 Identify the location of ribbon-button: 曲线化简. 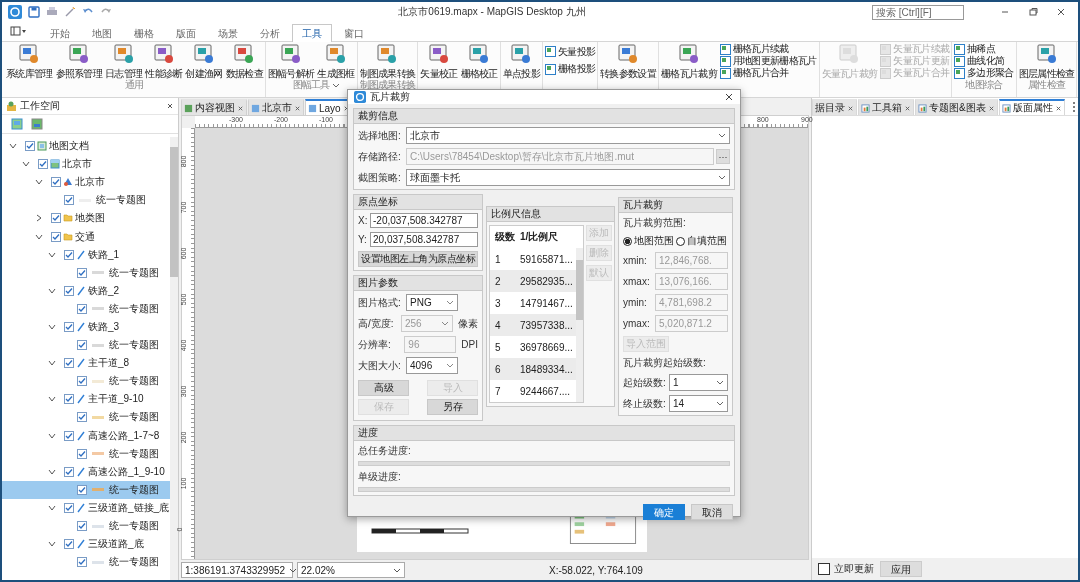
(984, 61).